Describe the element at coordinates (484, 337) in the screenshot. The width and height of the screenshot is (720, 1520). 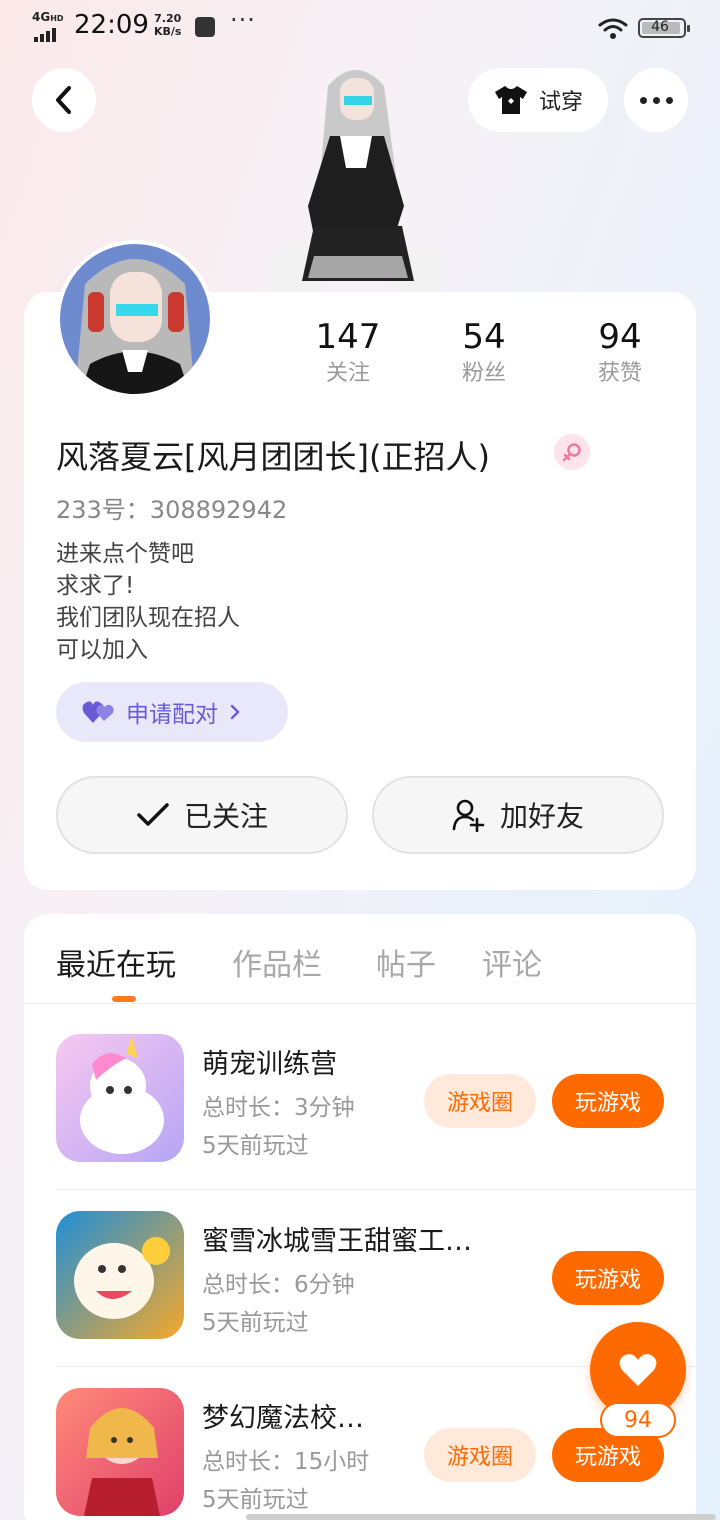
I see `stat-number: 54` at that location.